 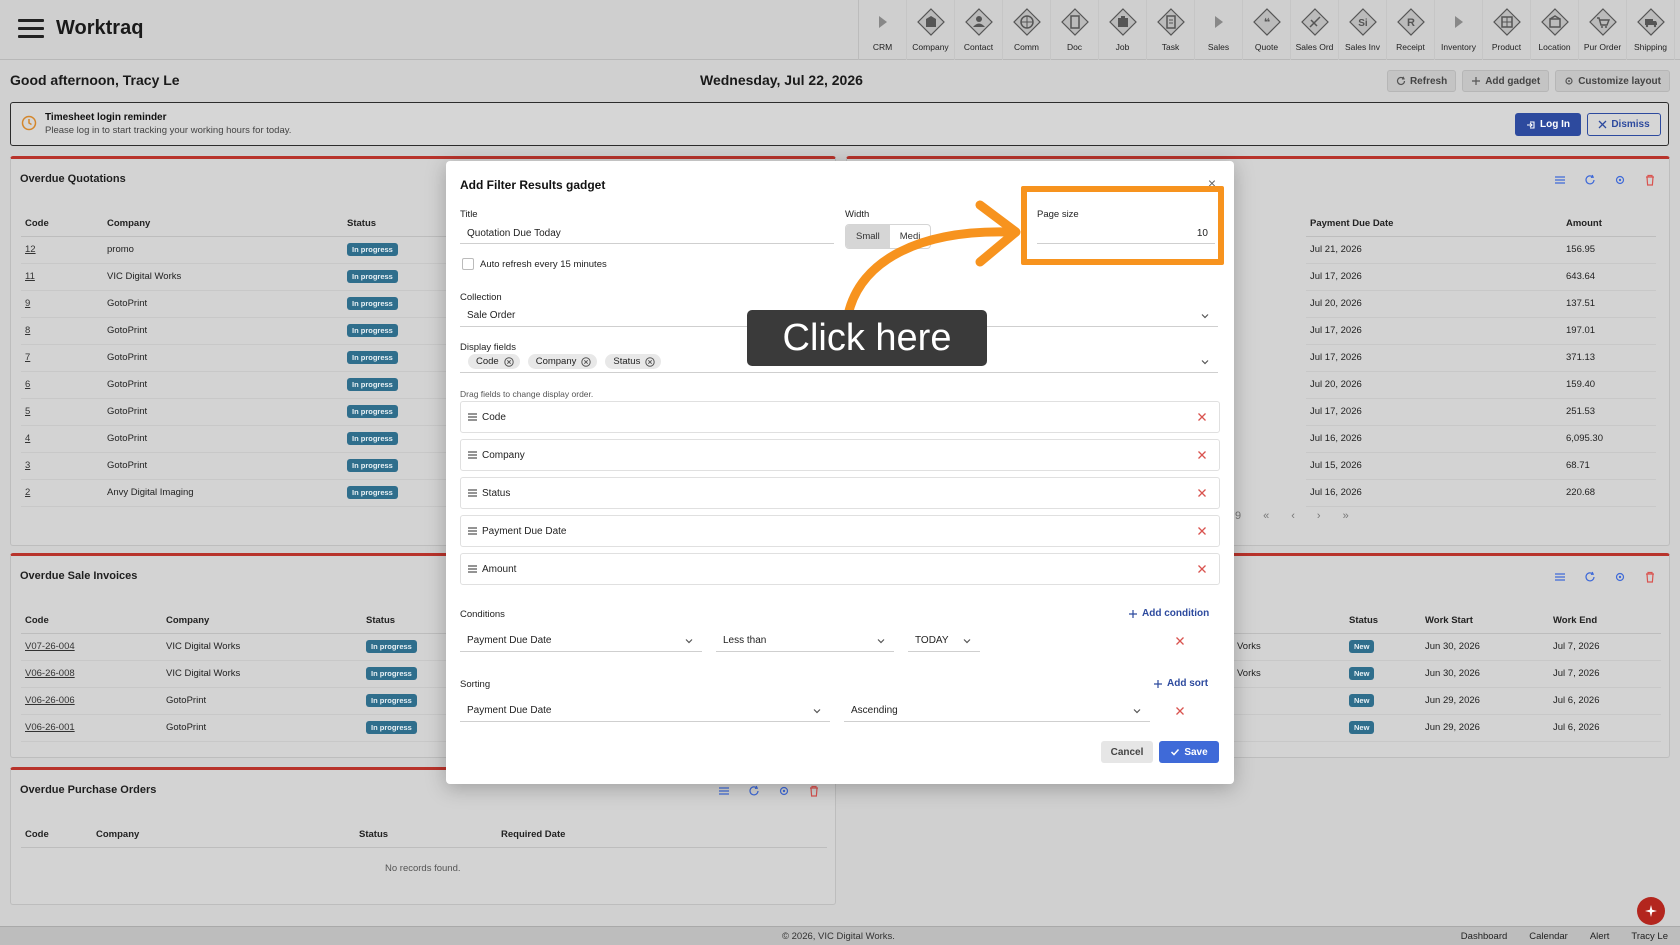 What do you see at coordinates (1127, 752) in the screenshot?
I see `cancel-button: Cancel` at bounding box center [1127, 752].